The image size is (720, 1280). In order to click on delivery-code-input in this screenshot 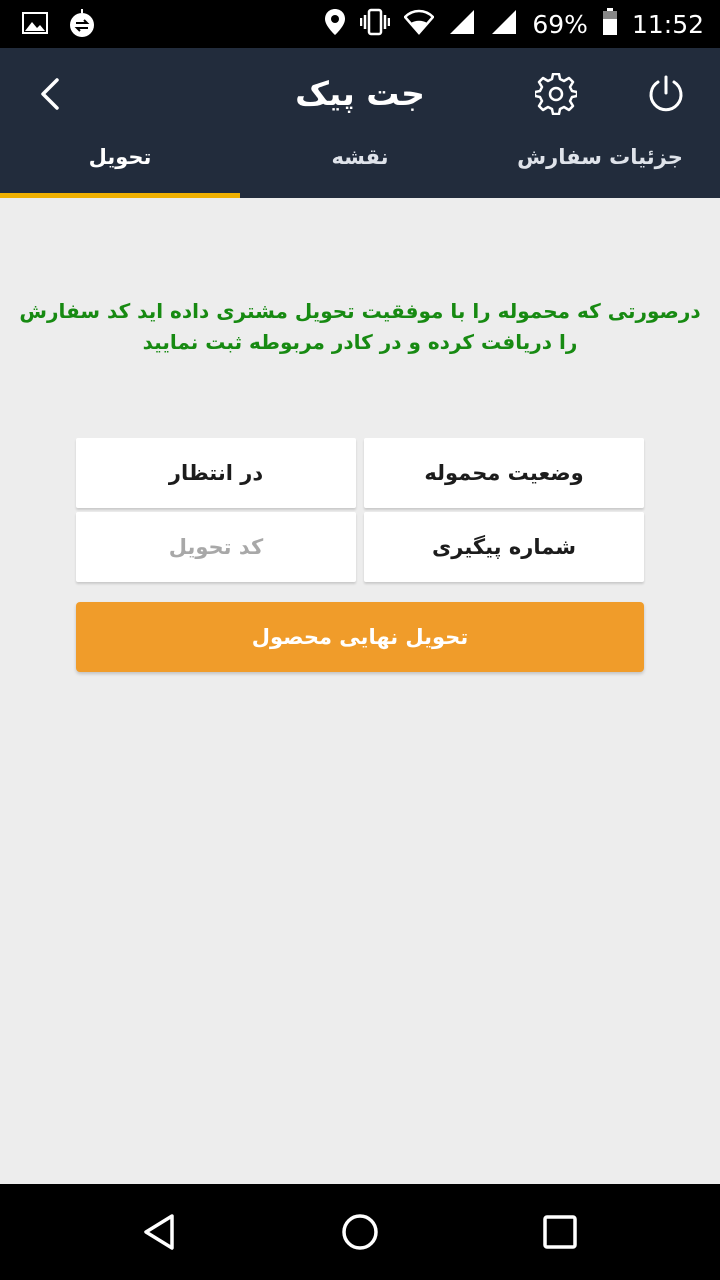, I will do `click(216, 547)`.